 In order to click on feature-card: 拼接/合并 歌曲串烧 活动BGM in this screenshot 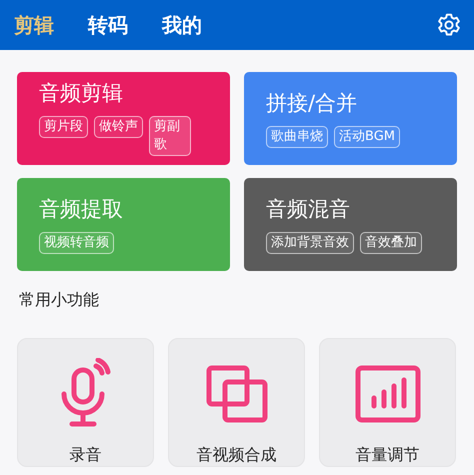, I will do `click(350, 118)`.